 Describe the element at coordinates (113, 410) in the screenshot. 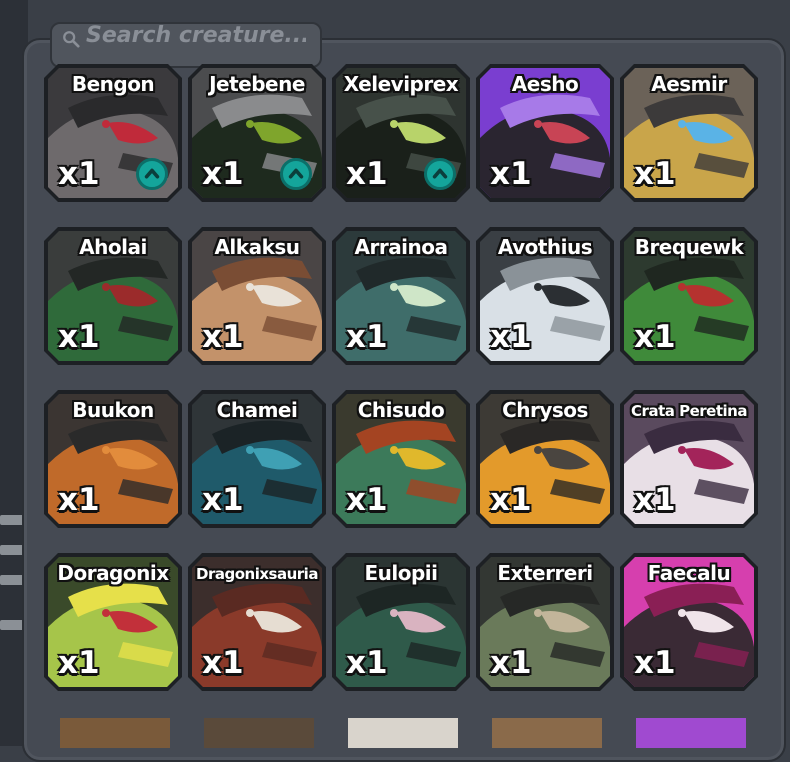

I see `creature-name: Buukon` at that location.